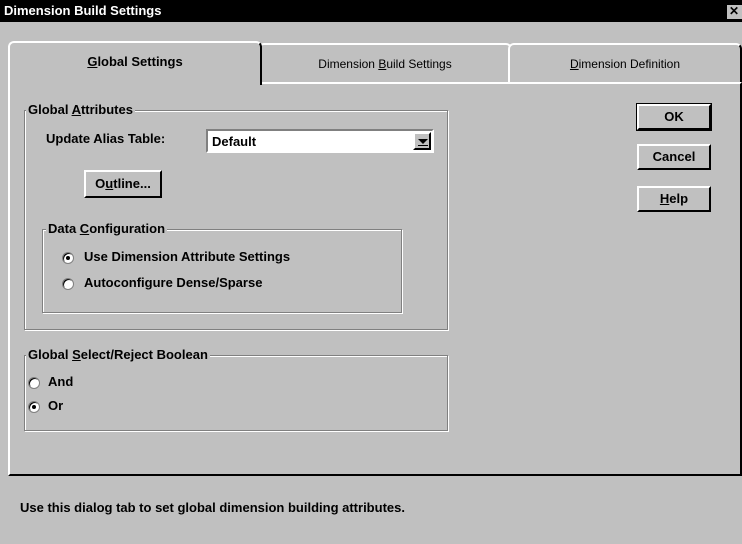  Describe the element at coordinates (83, 10) in the screenshot. I see `window-title: Dimension Build Settings` at that location.